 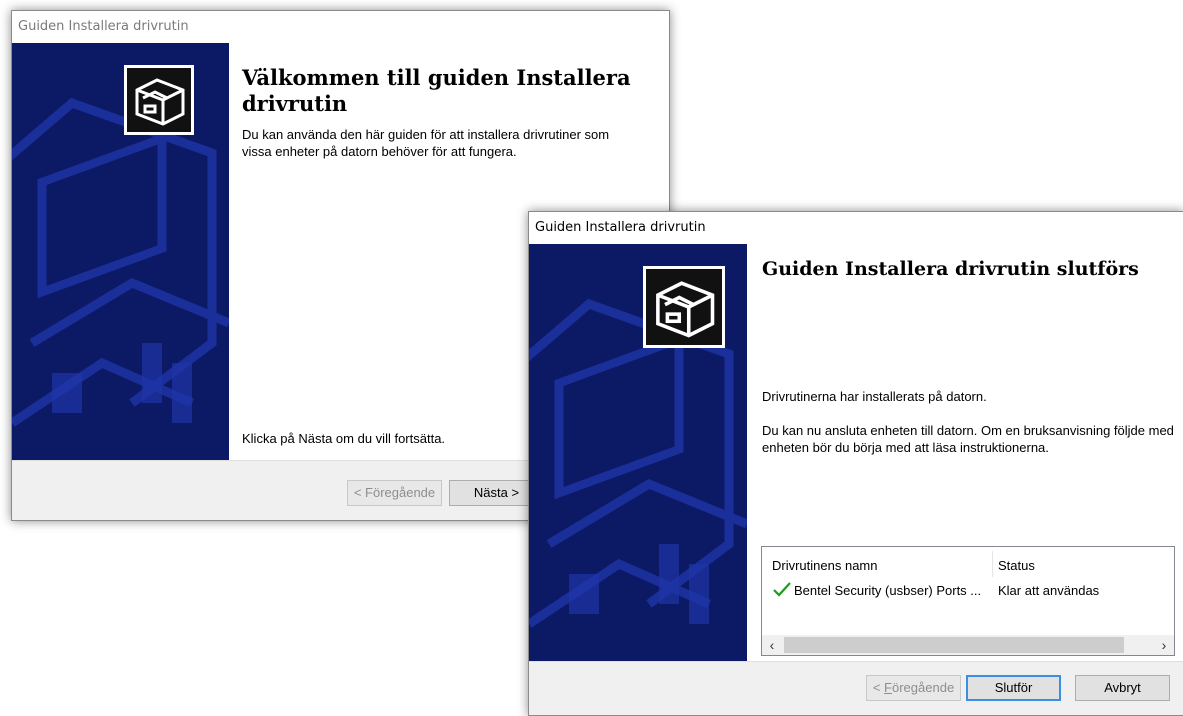 I want to click on scroll-right-arrow-icon: ›, so click(x=1164, y=645).